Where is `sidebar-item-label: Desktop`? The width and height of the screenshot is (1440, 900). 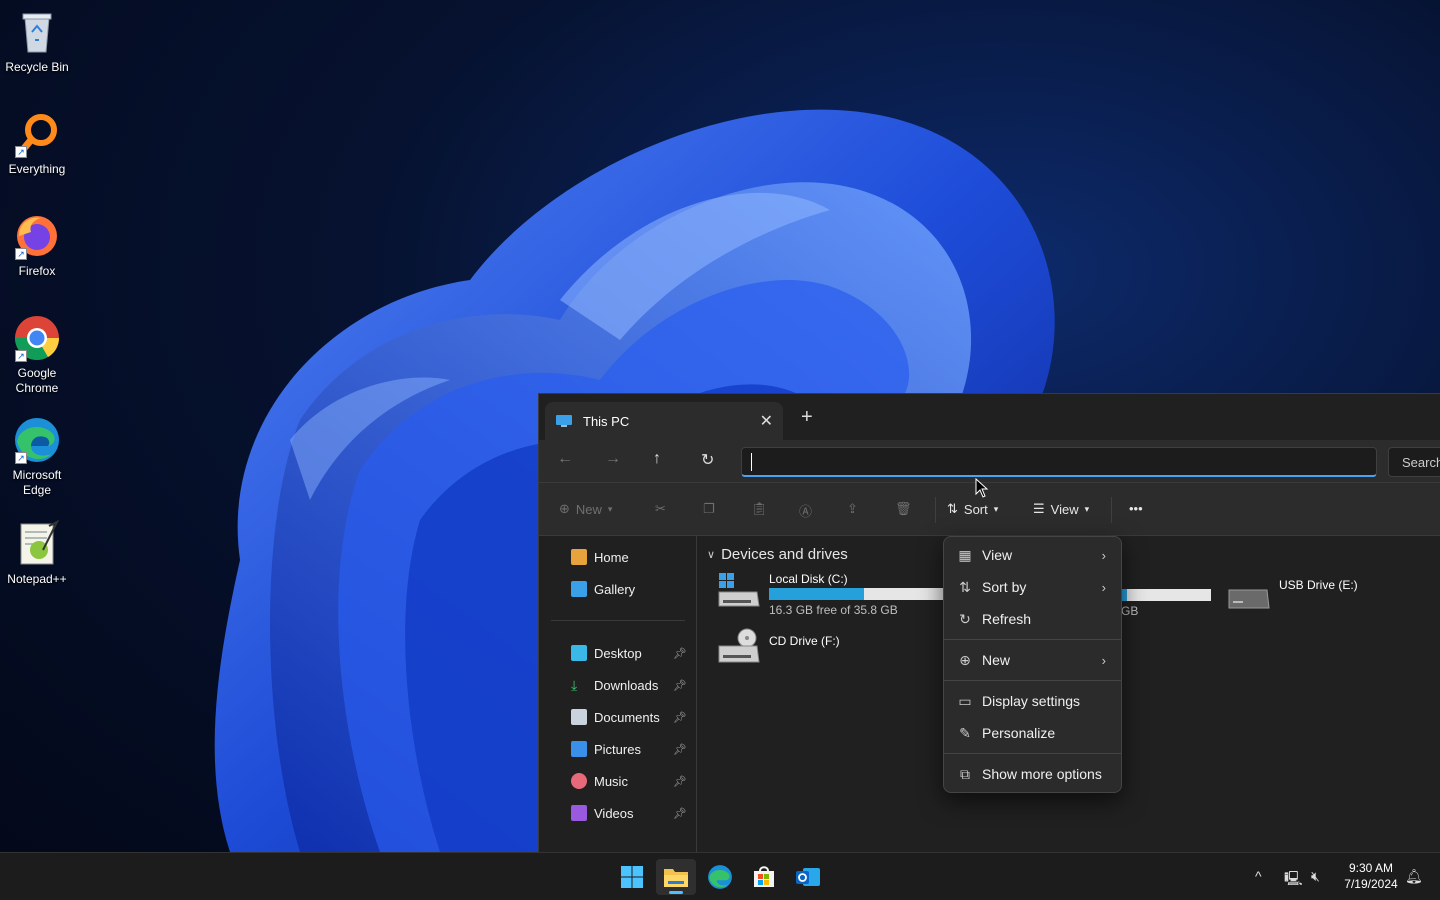
sidebar-item-label: Desktop is located at coordinates (618, 653).